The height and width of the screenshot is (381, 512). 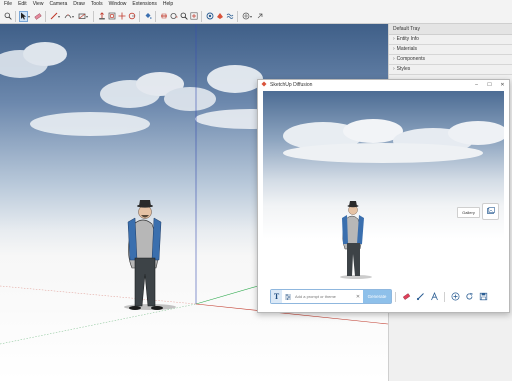 I want to click on gallery-label: Gallery, so click(x=468, y=212).